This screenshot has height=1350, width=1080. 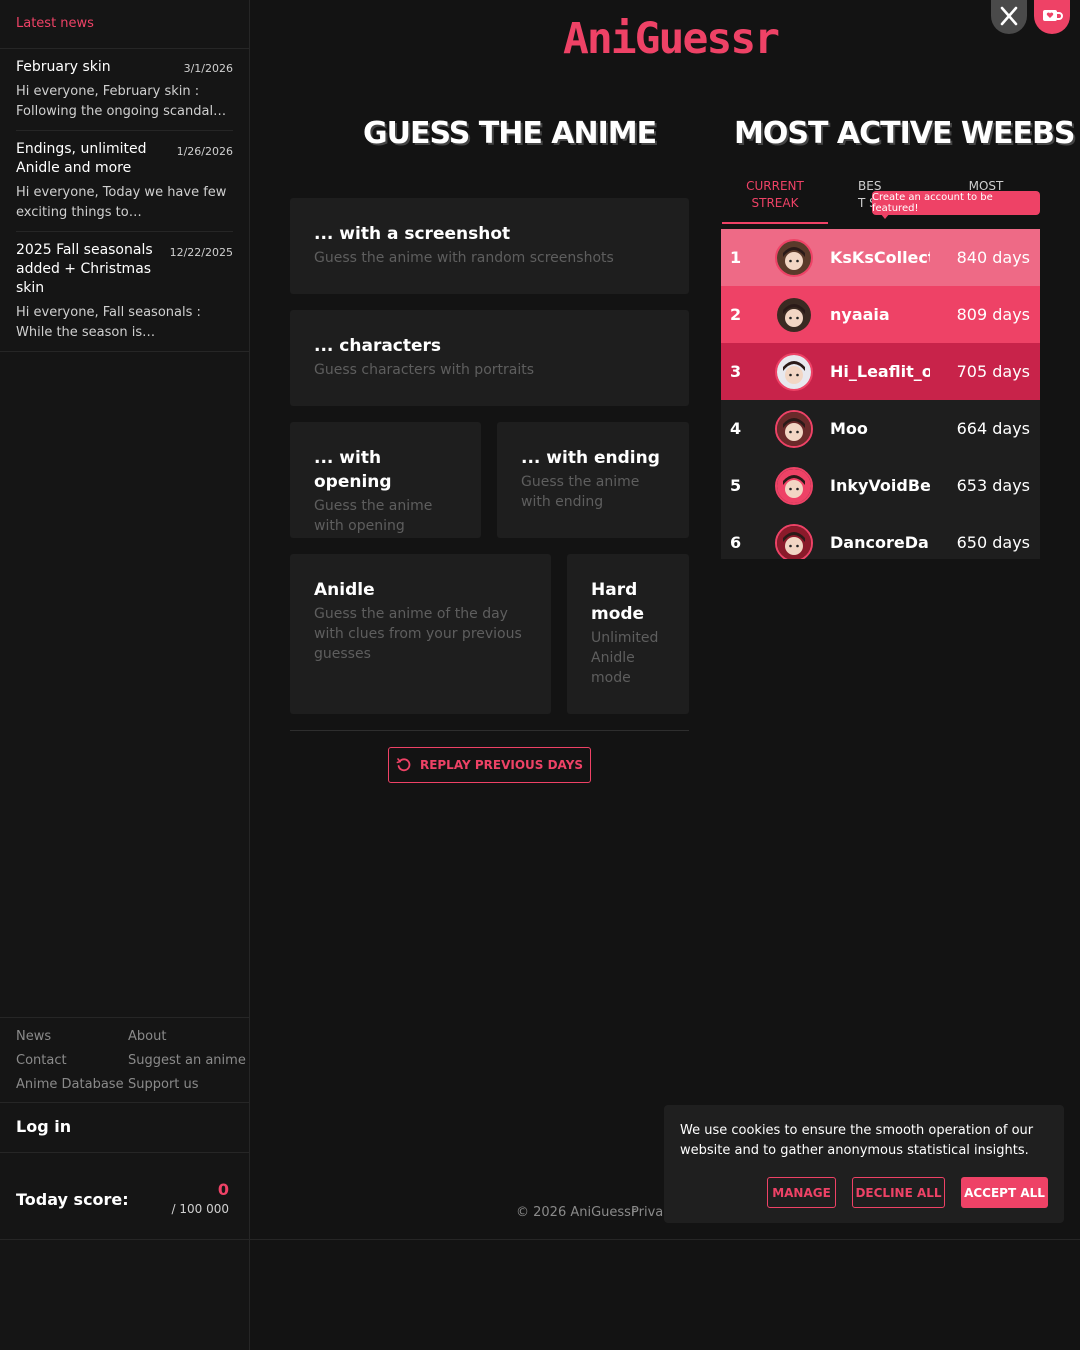 What do you see at coordinates (993, 314) in the screenshot?
I see `streak-days: 809 days` at bounding box center [993, 314].